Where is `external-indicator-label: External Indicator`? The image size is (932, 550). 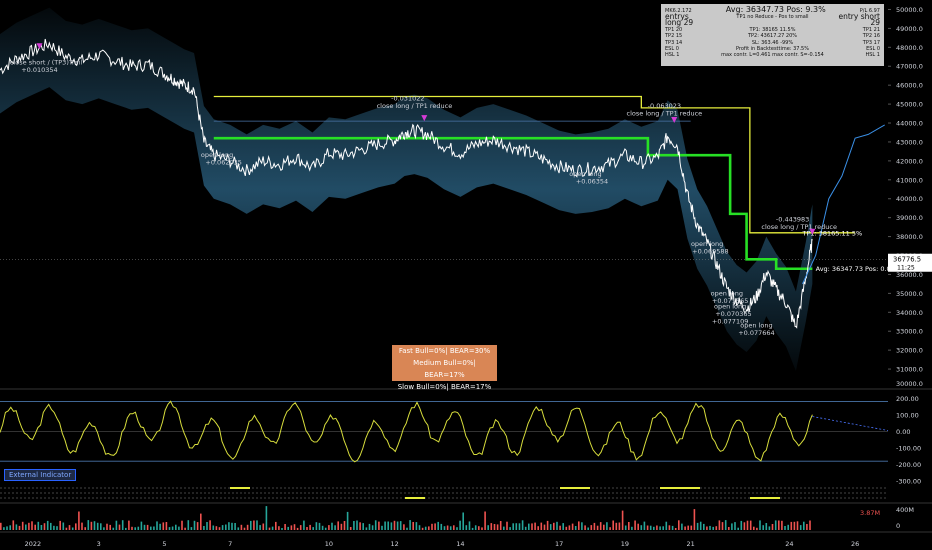 external-indicator-label: External Indicator is located at coordinates (40, 475).